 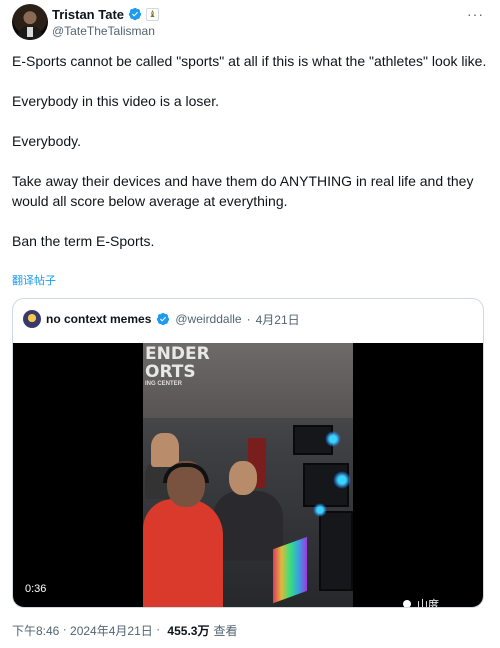 I want to click on tweet-time: 下午8:46, so click(x=35, y=630).